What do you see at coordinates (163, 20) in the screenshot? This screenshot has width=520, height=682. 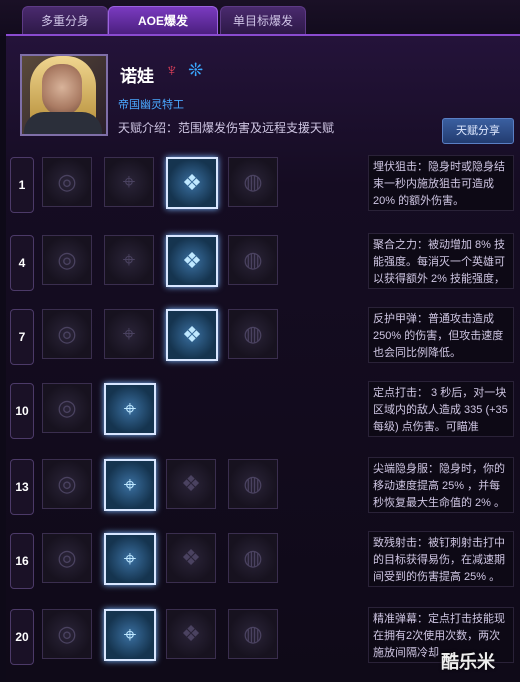 I see `tab-aoe-burst: AOE爆发` at bounding box center [163, 20].